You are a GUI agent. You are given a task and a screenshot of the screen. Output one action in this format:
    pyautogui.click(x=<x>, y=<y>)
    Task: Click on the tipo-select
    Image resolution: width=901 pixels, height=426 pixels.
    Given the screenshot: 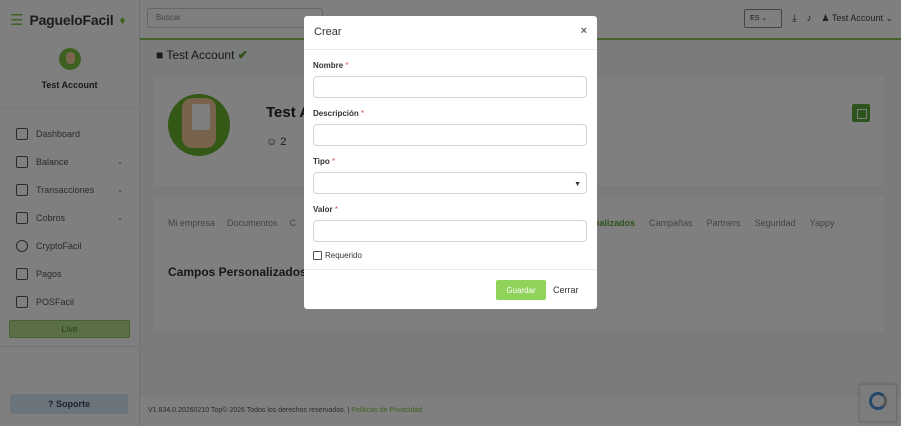 What is the action you would take?
    pyautogui.click(x=450, y=183)
    